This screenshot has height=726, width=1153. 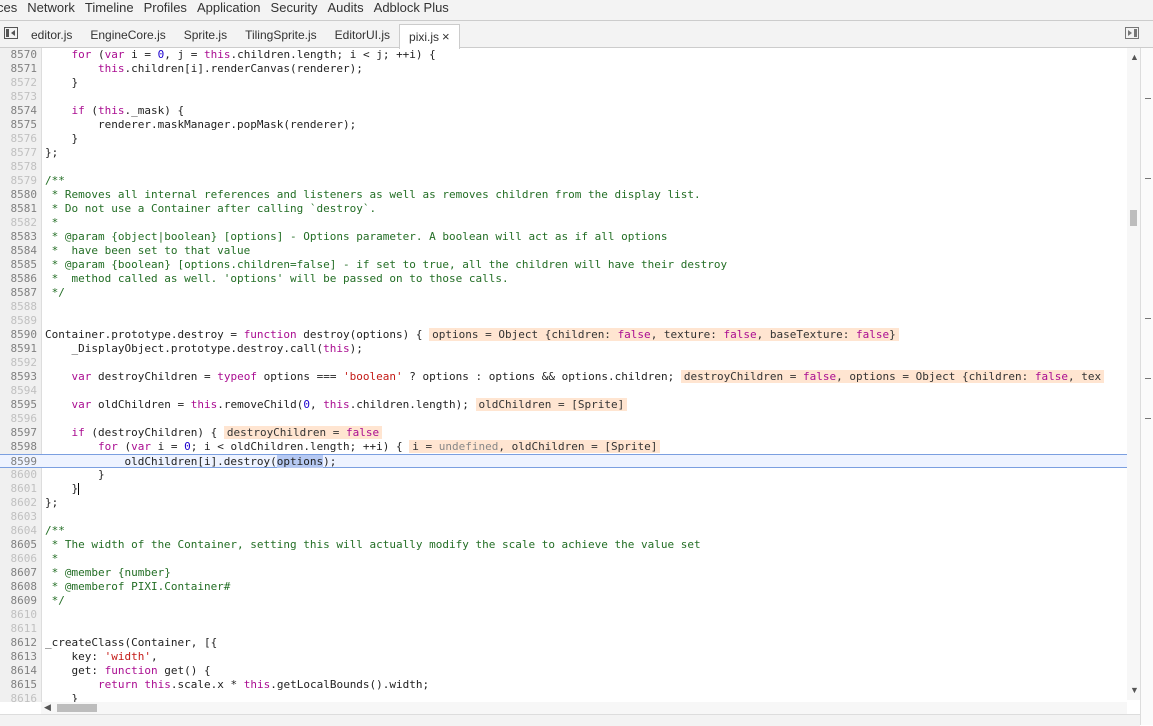 What do you see at coordinates (563, 517) in the screenshot?
I see `code-line: 8603` at bounding box center [563, 517].